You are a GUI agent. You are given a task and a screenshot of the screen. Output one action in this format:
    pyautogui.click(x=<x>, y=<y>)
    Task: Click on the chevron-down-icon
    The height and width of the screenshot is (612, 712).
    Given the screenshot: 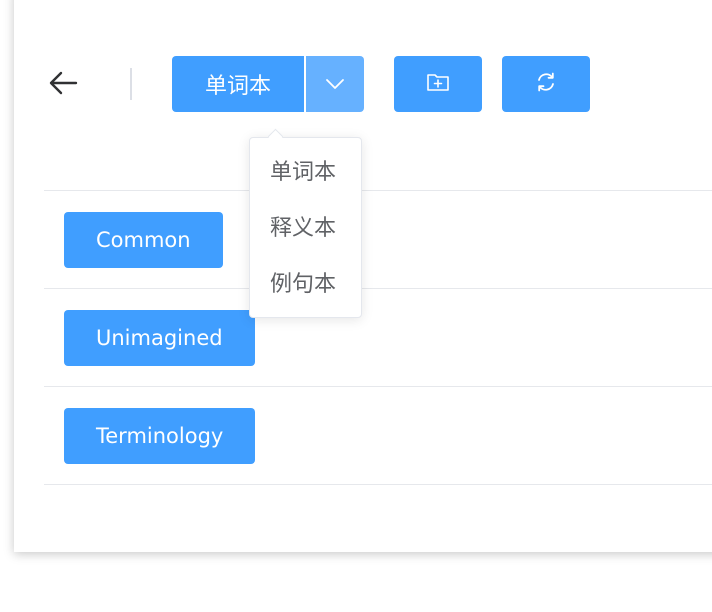 What is the action you would take?
    pyautogui.click(x=335, y=84)
    